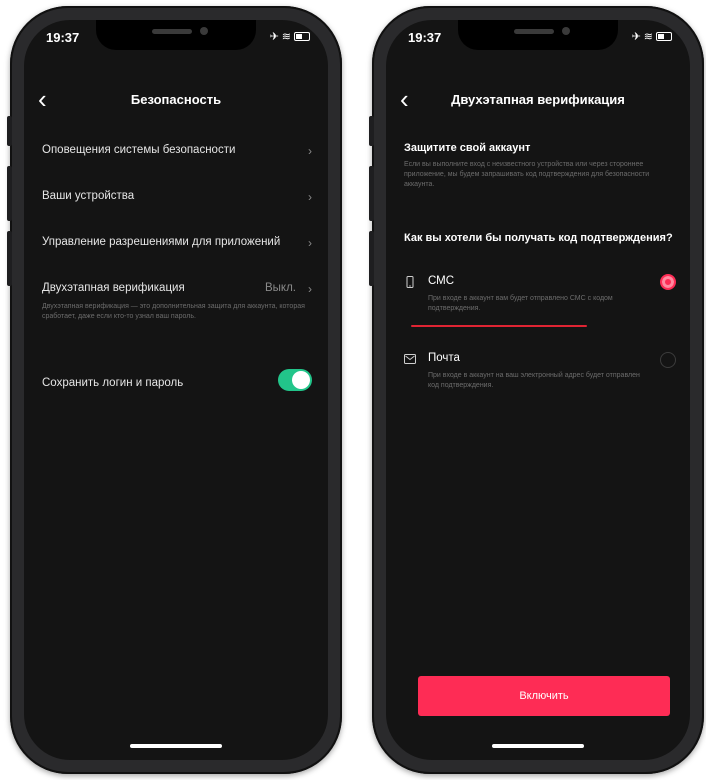 The width and height of the screenshot is (706, 780). What do you see at coordinates (544, 696) in the screenshot?
I see `enable-button: Включить` at bounding box center [544, 696].